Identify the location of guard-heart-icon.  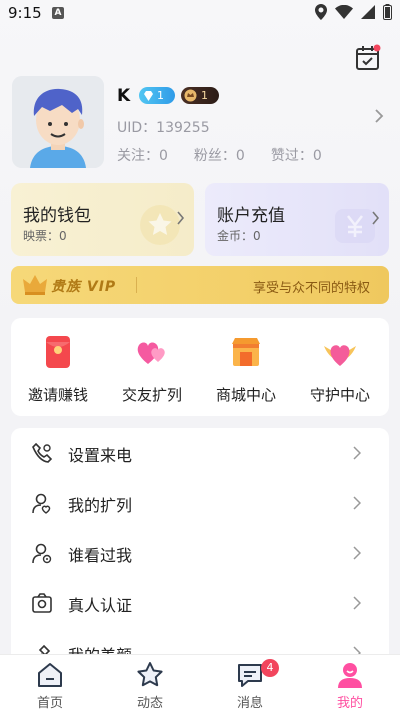
(340, 355).